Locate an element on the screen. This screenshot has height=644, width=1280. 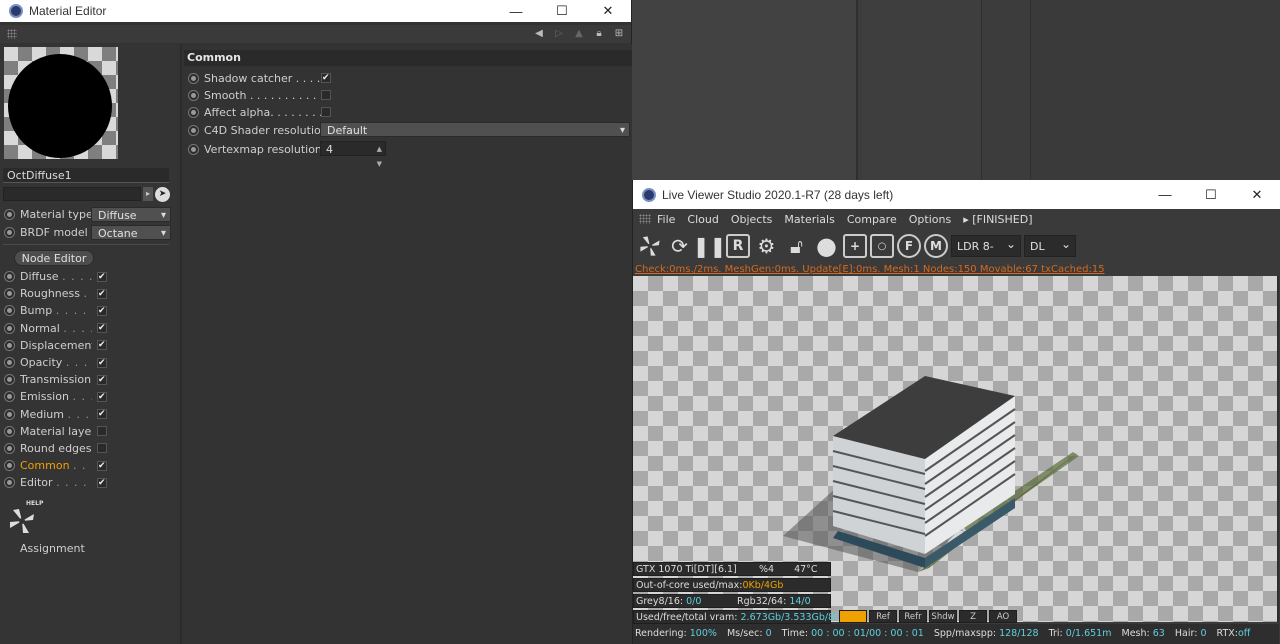
pass-tab-ao: AO is located at coordinates (1003, 616).